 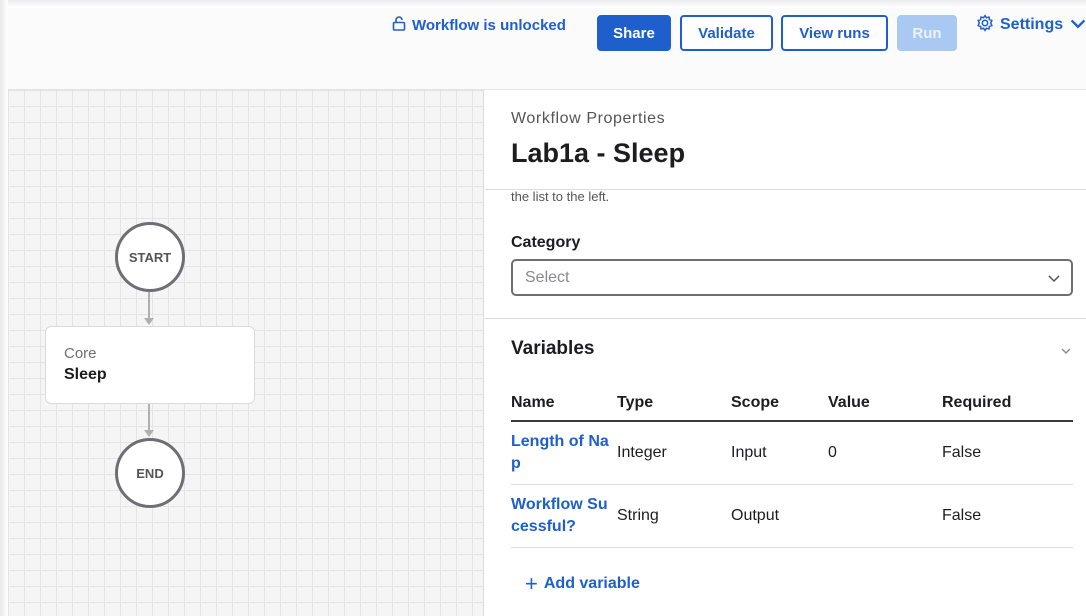 I want to click on table-row: Length of Nap Integer Input 0 False, so click(x=792, y=453).